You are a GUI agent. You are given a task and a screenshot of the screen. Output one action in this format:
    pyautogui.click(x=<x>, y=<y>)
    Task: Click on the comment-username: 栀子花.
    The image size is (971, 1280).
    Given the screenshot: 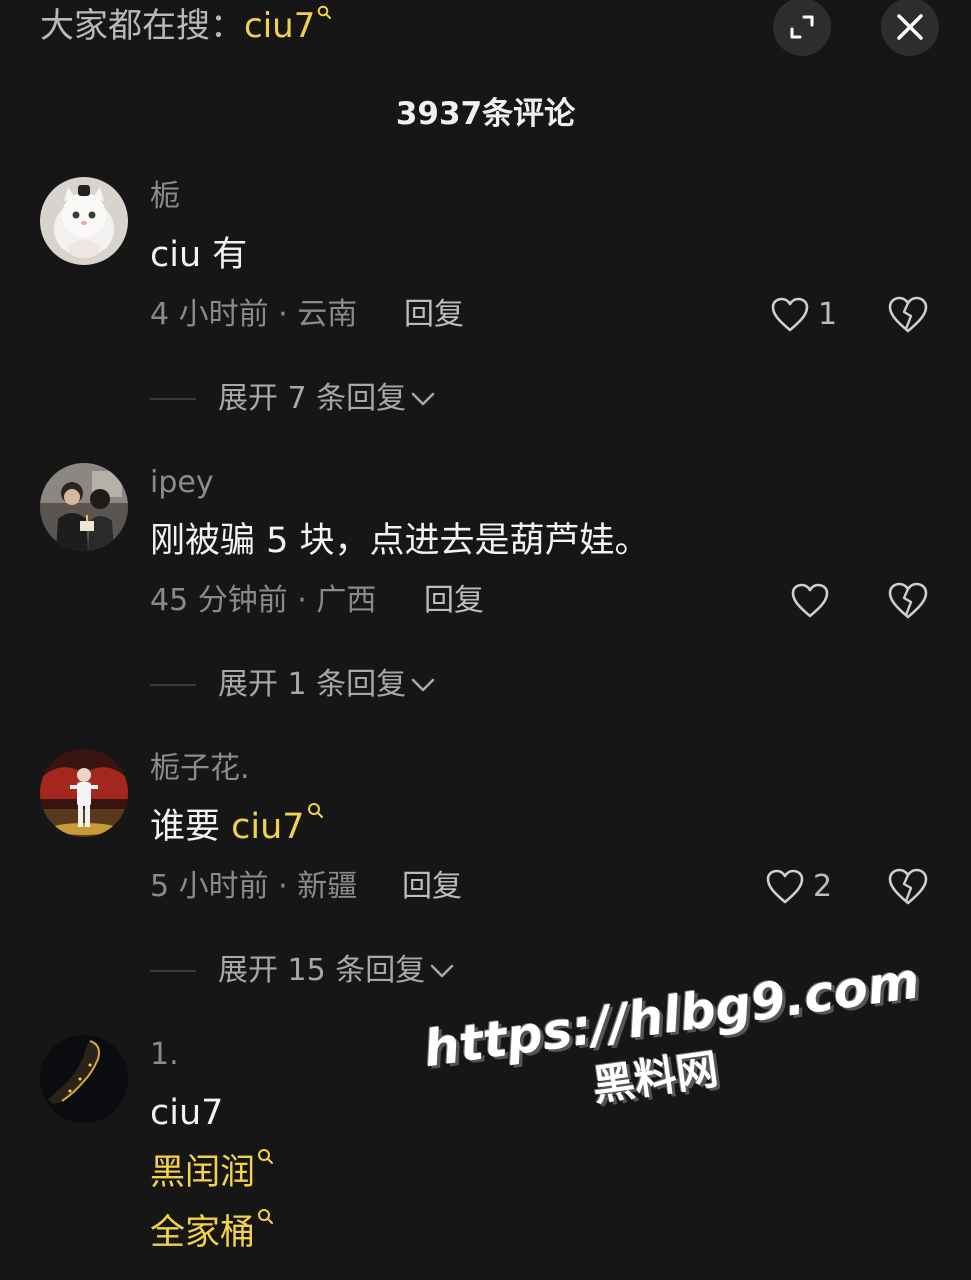 What is the action you would take?
    pyautogui.click(x=200, y=769)
    